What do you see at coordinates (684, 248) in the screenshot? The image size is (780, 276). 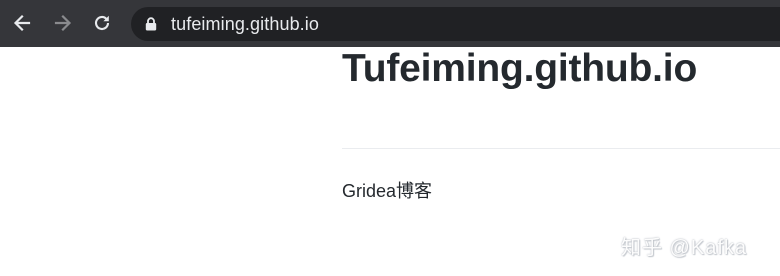 I see `watermark-text: 知乎 @Kafka` at bounding box center [684, 248].